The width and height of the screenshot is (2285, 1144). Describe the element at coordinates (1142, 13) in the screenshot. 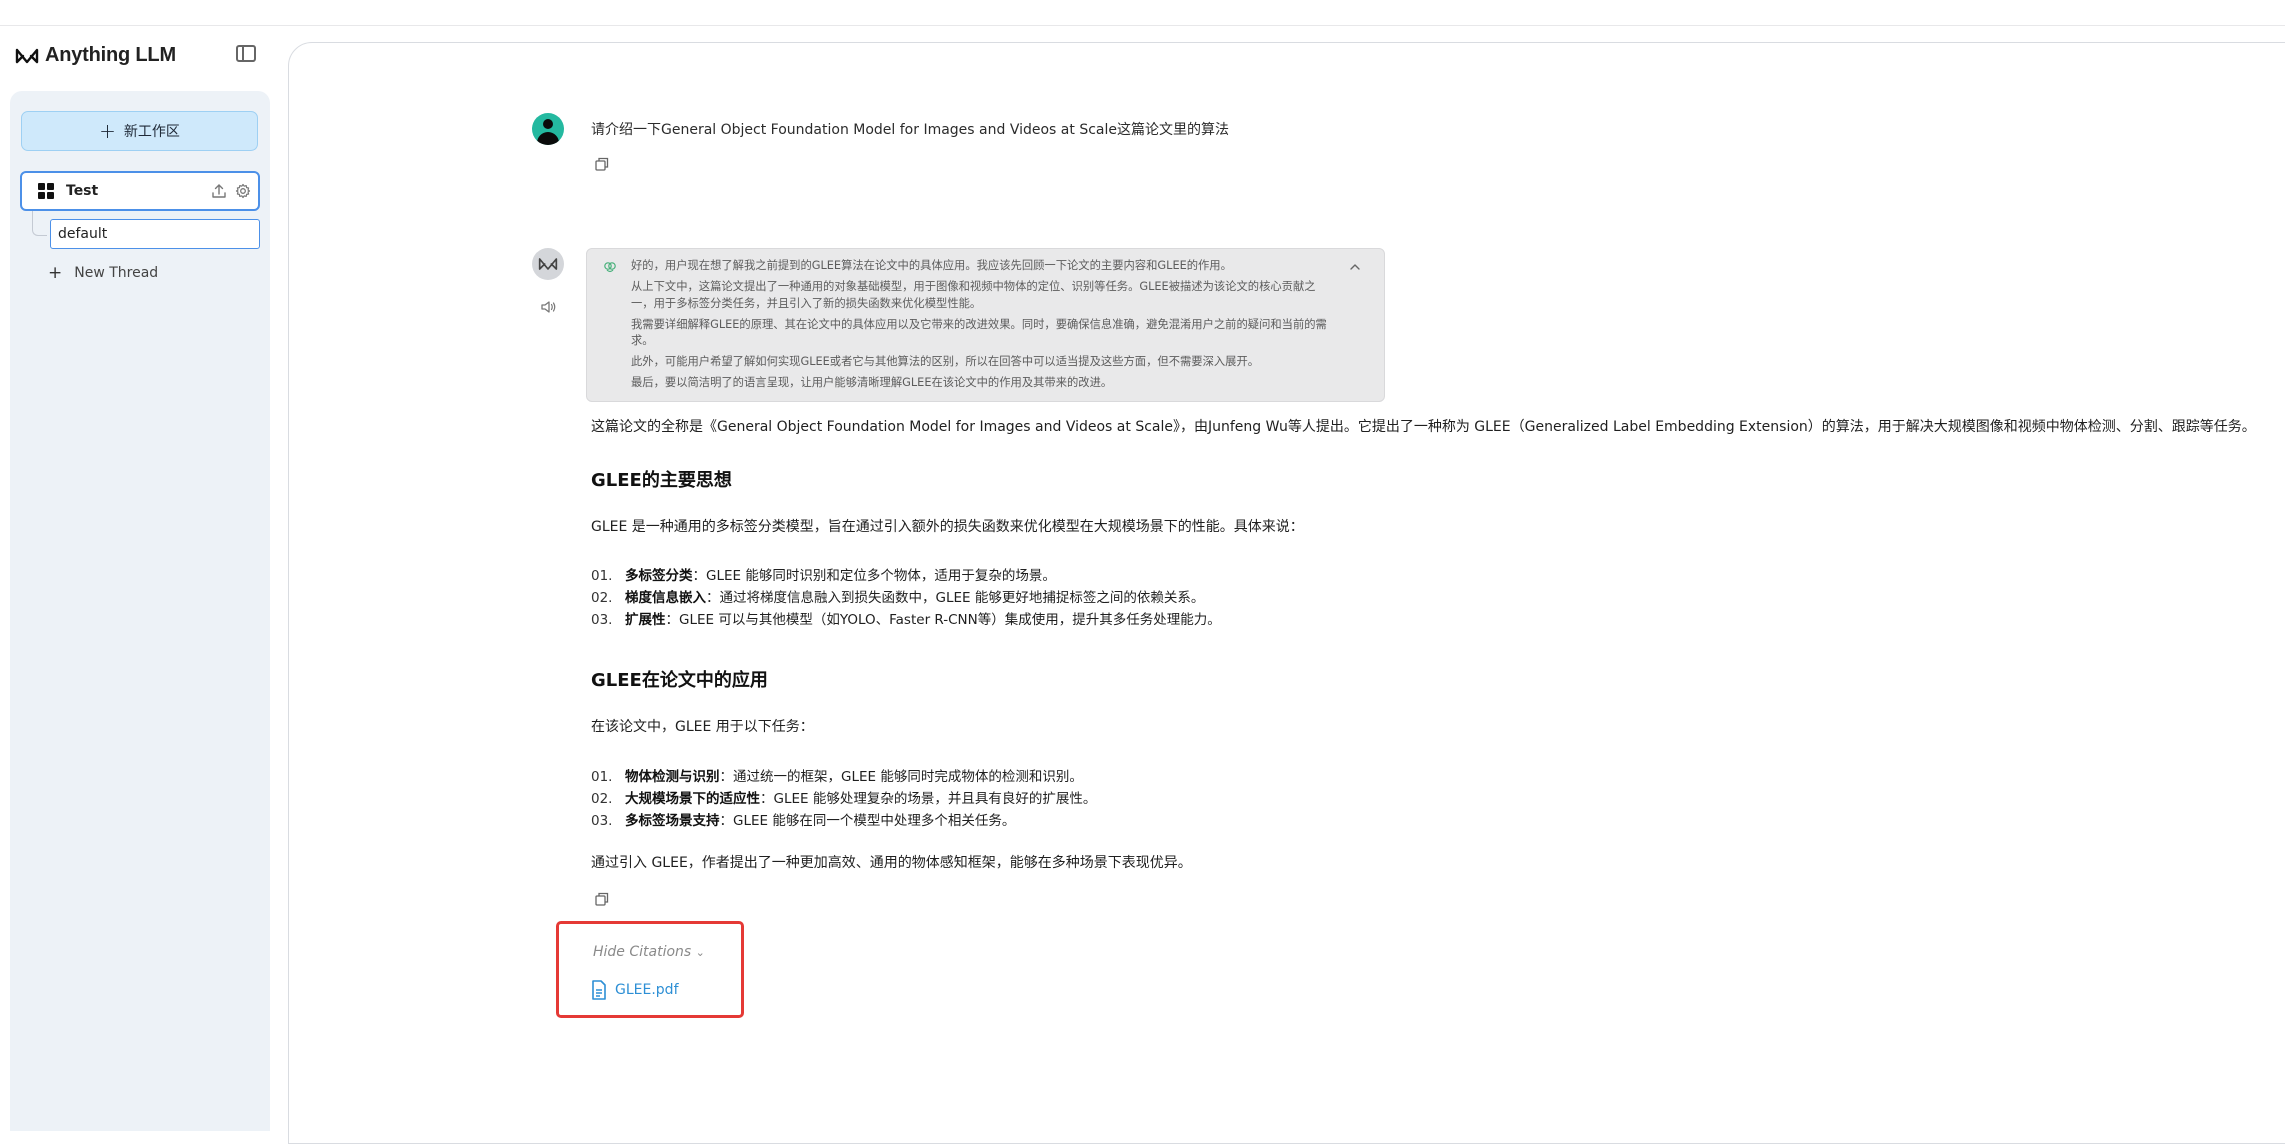

I see `top-bar` at that location.